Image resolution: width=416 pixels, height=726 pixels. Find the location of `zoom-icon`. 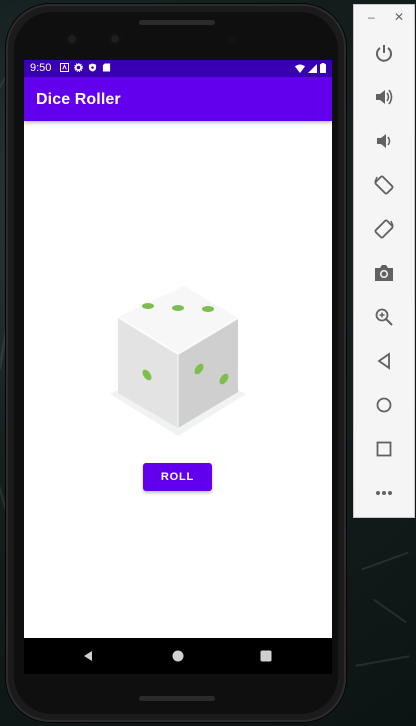

zoom-icon is located at coordinates (384, 317).